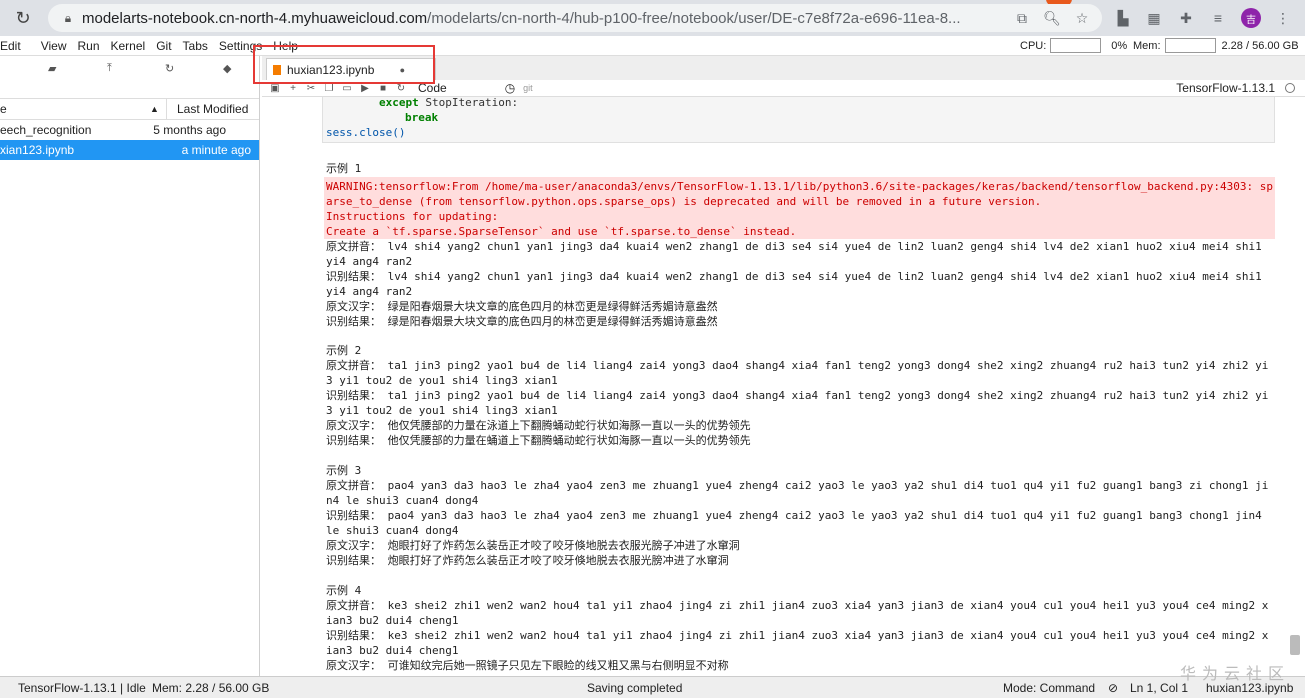  I want to click on copy-icon: ❐, so click(329, 88).